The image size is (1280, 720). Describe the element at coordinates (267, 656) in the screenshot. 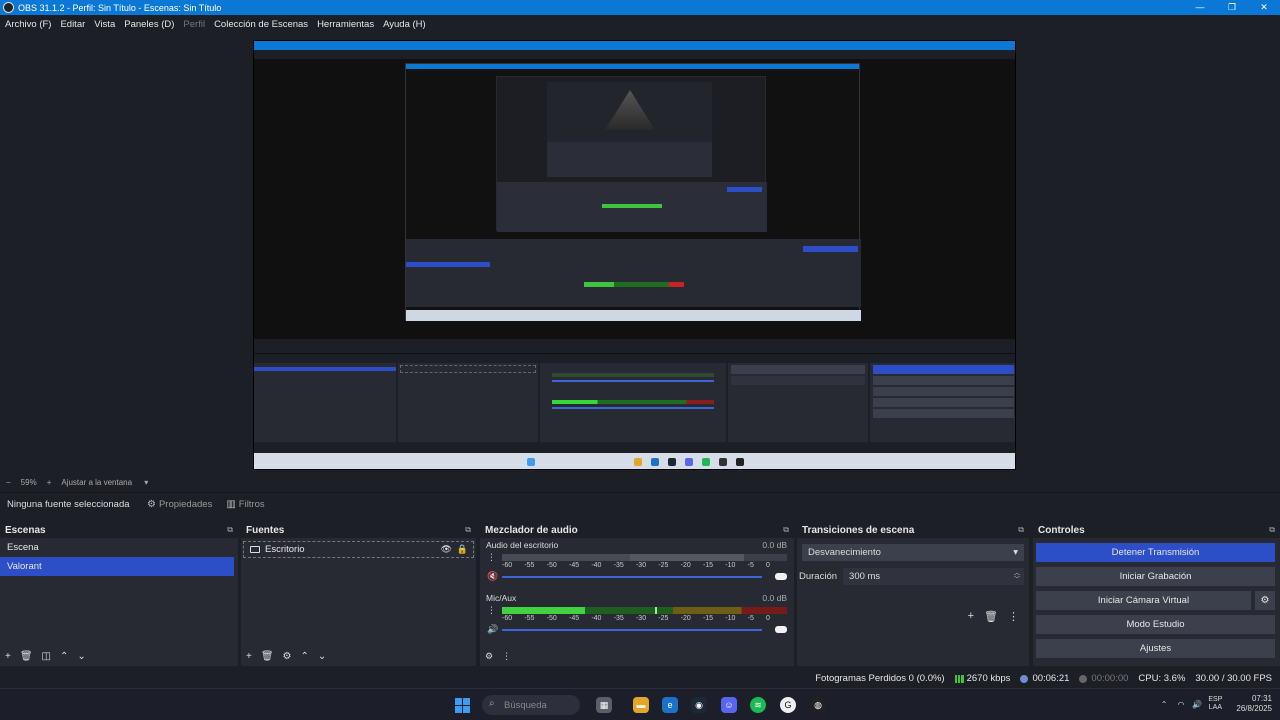

I see `remove-source-icon: 🗑` at that location.